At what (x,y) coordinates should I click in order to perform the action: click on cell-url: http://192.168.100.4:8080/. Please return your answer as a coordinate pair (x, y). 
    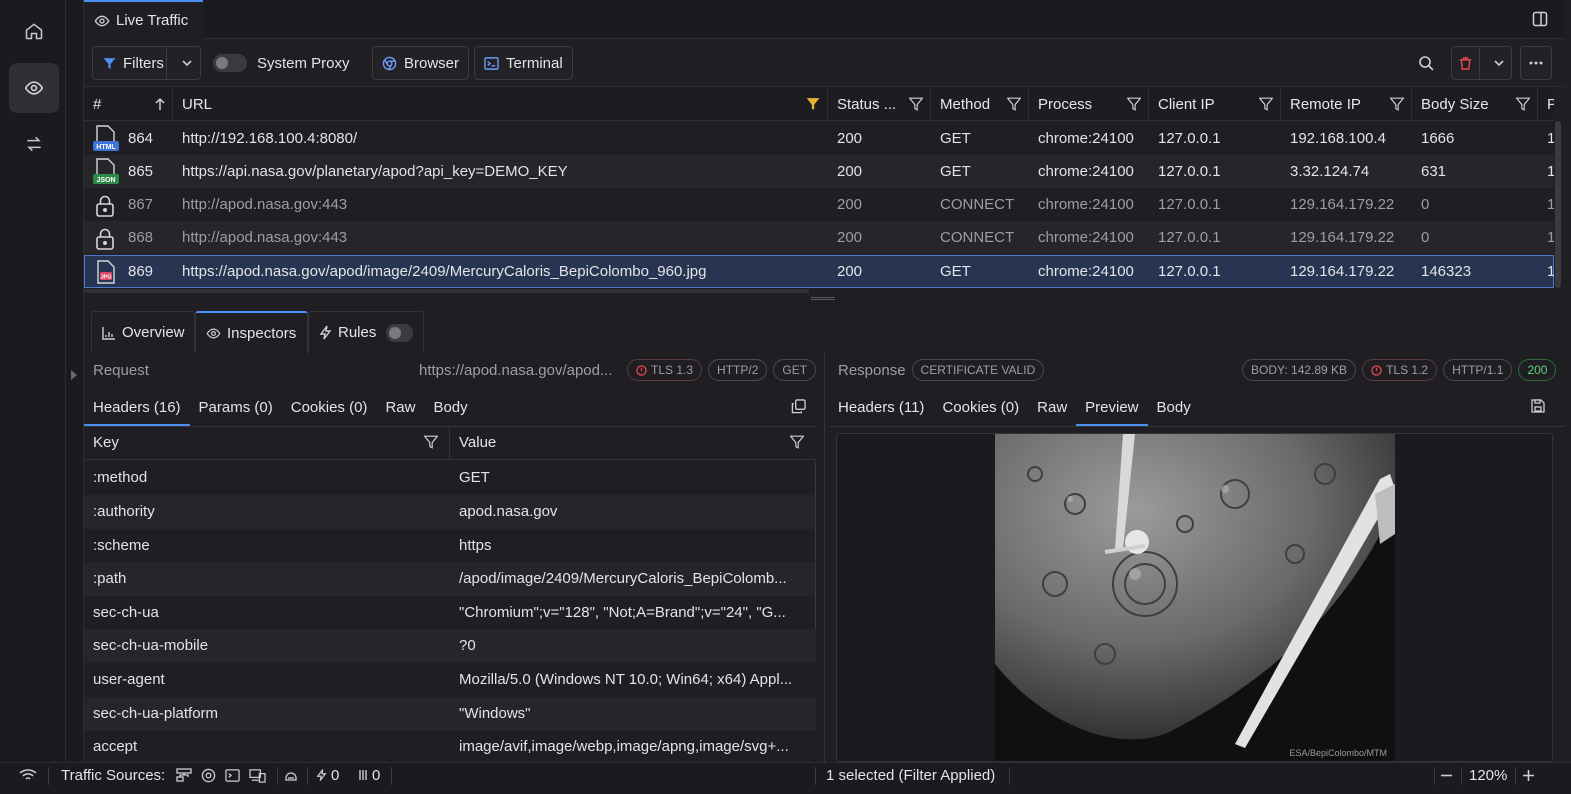
    Looking at the image, I should click on (270, 138).